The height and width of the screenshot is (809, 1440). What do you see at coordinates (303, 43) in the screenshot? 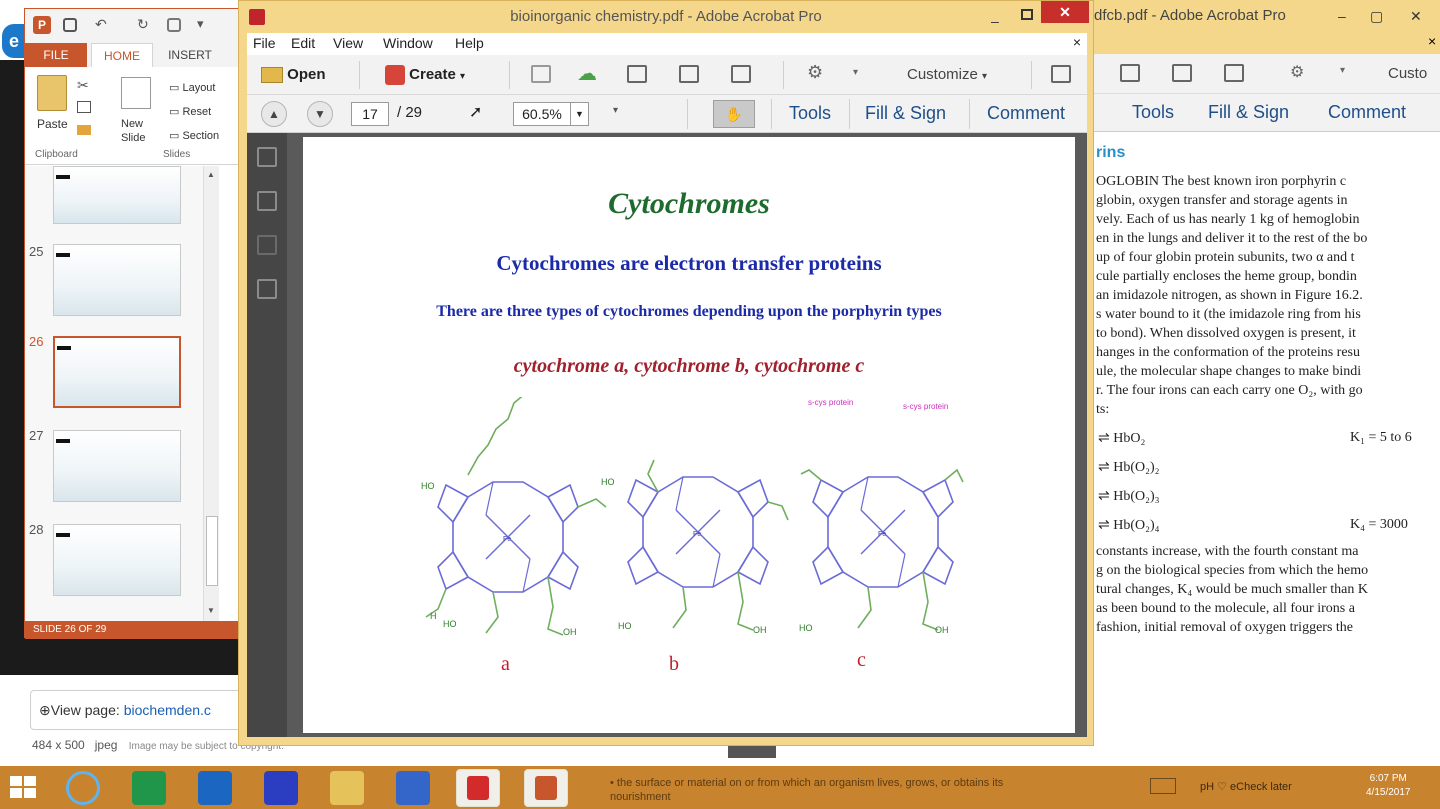
I see `menu-edit: Edit` at bounding box center [303, 43].